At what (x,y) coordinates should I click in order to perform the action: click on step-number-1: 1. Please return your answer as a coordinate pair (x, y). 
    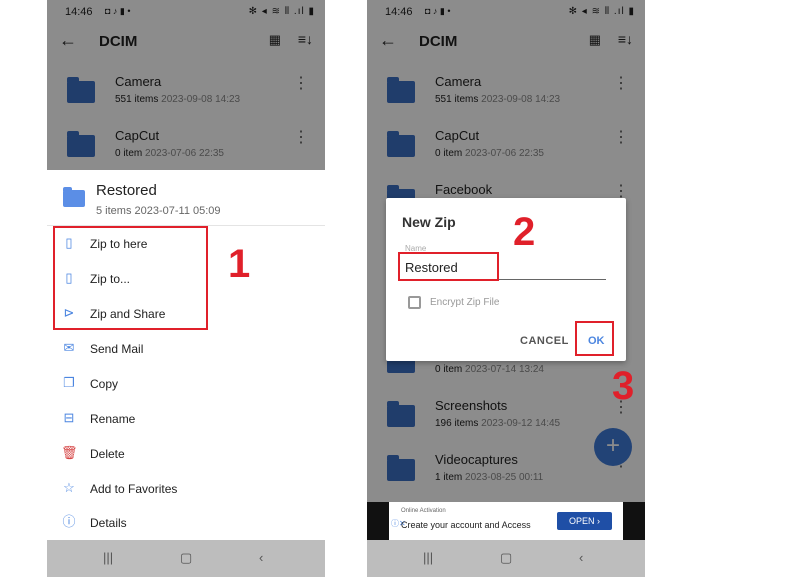
    Looking at the image, I should click on (239, 264).